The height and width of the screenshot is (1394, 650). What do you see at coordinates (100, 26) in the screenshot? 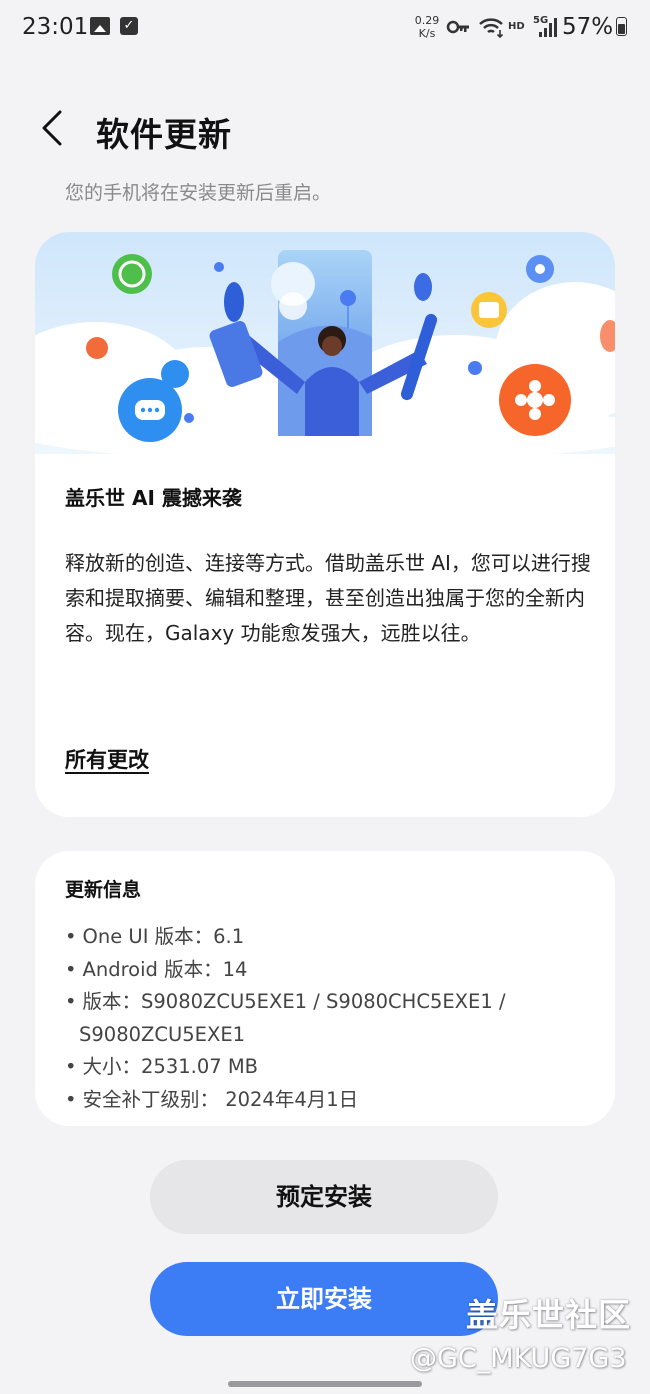
I see `image-icon` at bounding box center [100, 26].